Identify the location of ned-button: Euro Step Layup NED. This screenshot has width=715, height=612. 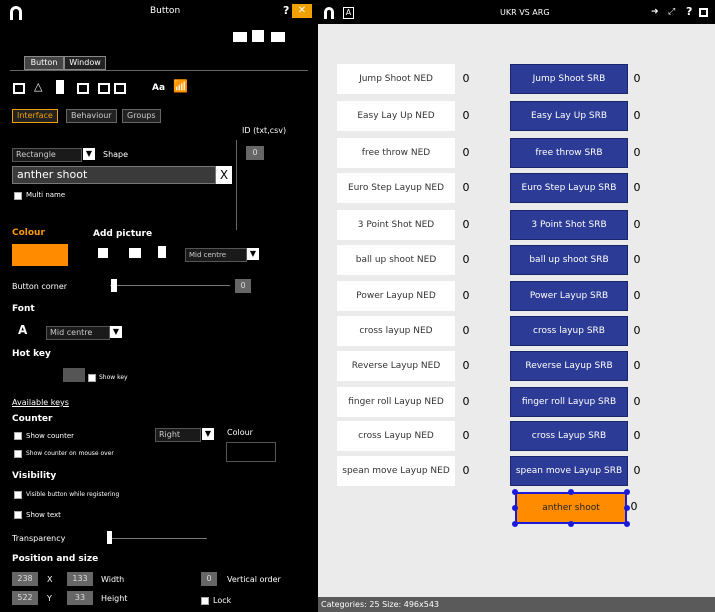
(396, 188).